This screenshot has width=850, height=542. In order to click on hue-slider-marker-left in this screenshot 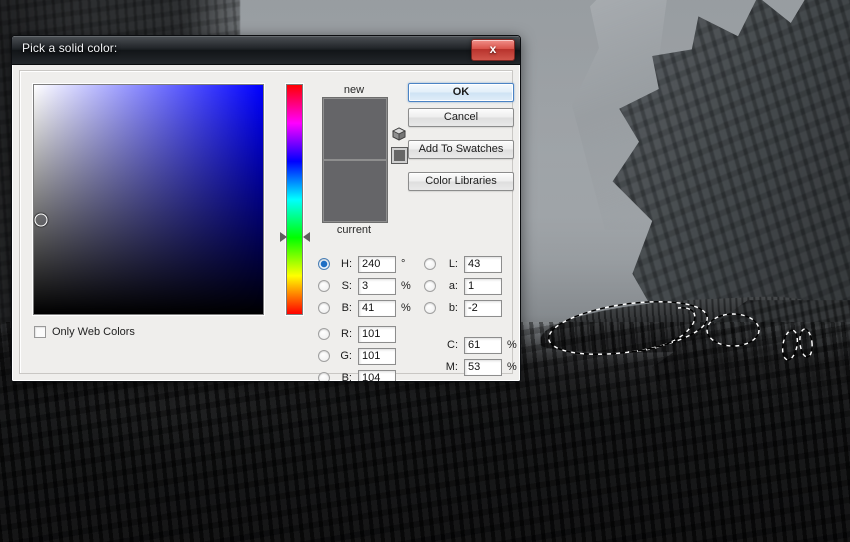, I will do `click(283, 236)`.